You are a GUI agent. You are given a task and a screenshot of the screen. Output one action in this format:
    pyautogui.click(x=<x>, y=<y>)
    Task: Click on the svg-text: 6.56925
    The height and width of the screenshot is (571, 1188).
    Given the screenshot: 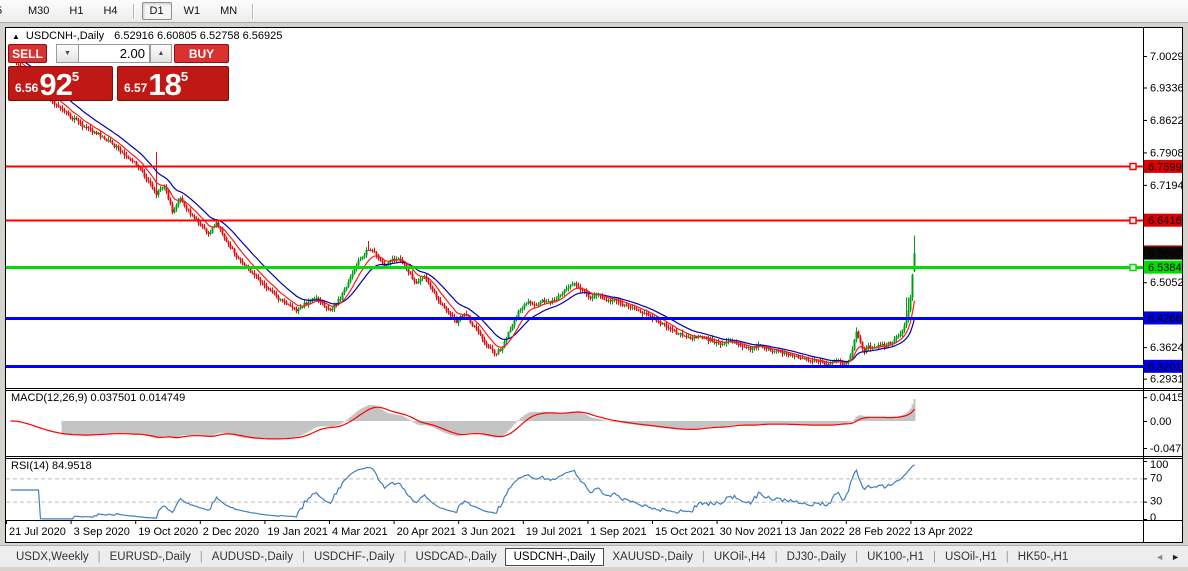 What is the action you would take?
    pyautogui.click(x=1165, y=254)
    